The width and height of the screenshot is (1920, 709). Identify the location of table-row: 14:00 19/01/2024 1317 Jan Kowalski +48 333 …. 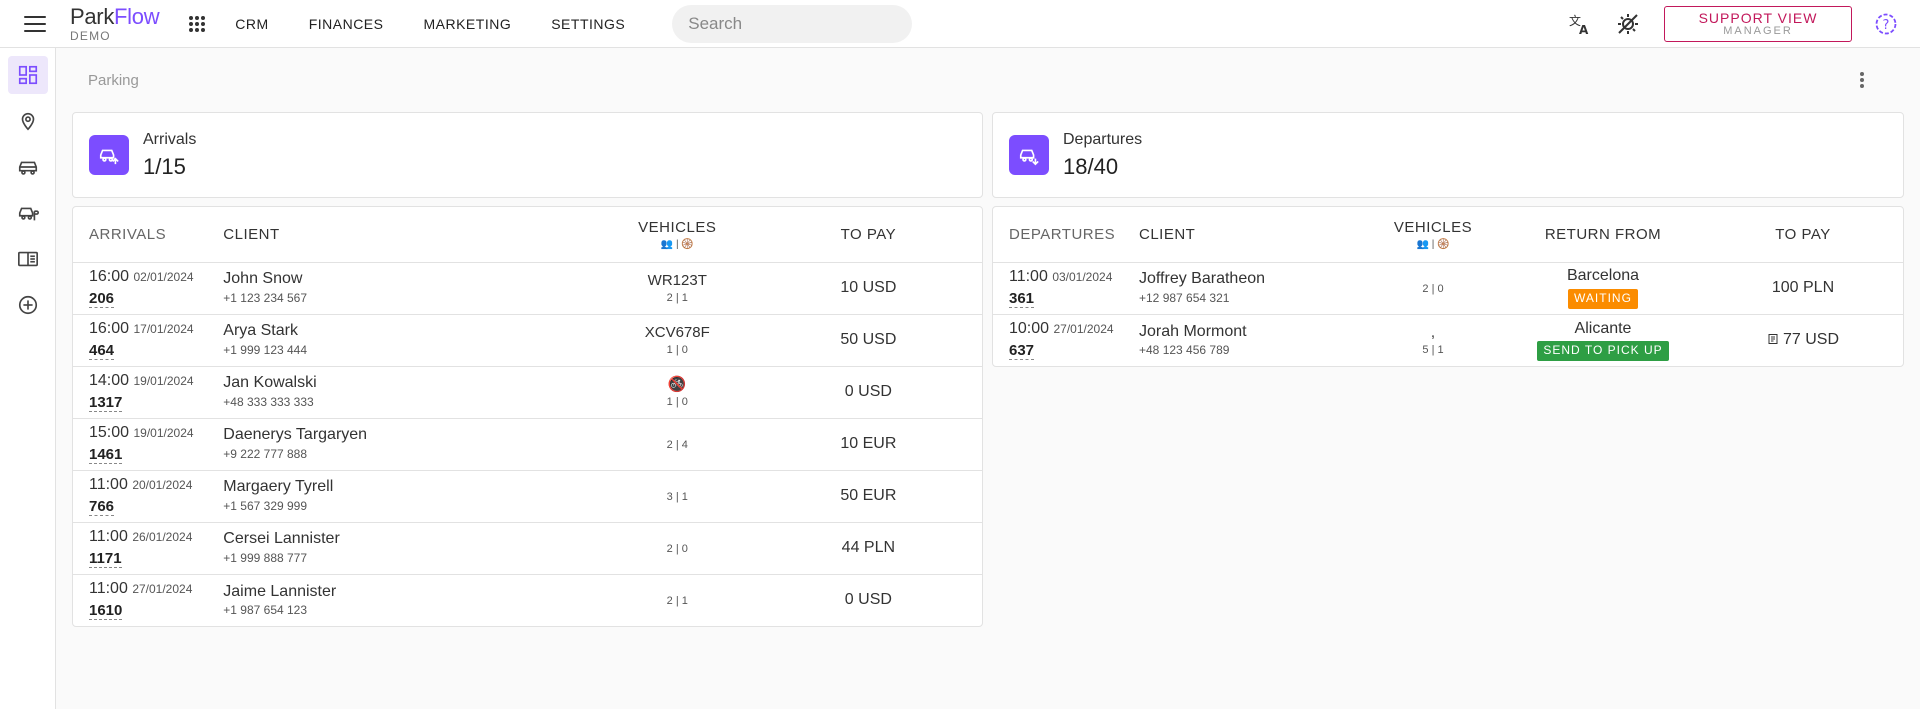
(527, 392).